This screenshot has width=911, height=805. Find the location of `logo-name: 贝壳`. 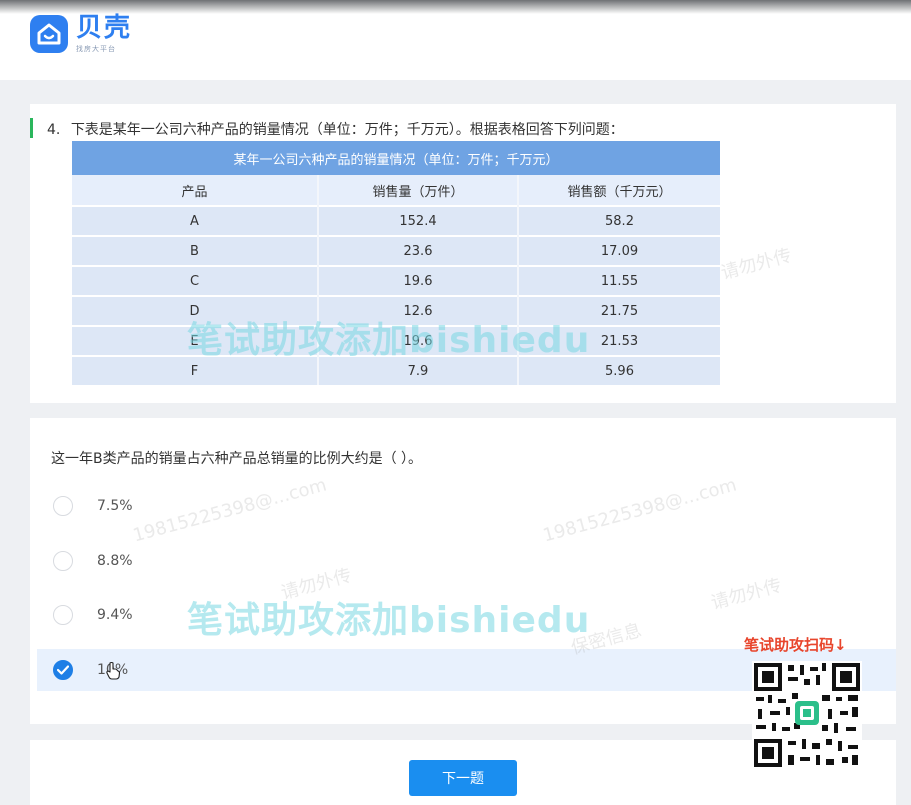

logo-name: 贝壳 is located at coordinates (104, 28).